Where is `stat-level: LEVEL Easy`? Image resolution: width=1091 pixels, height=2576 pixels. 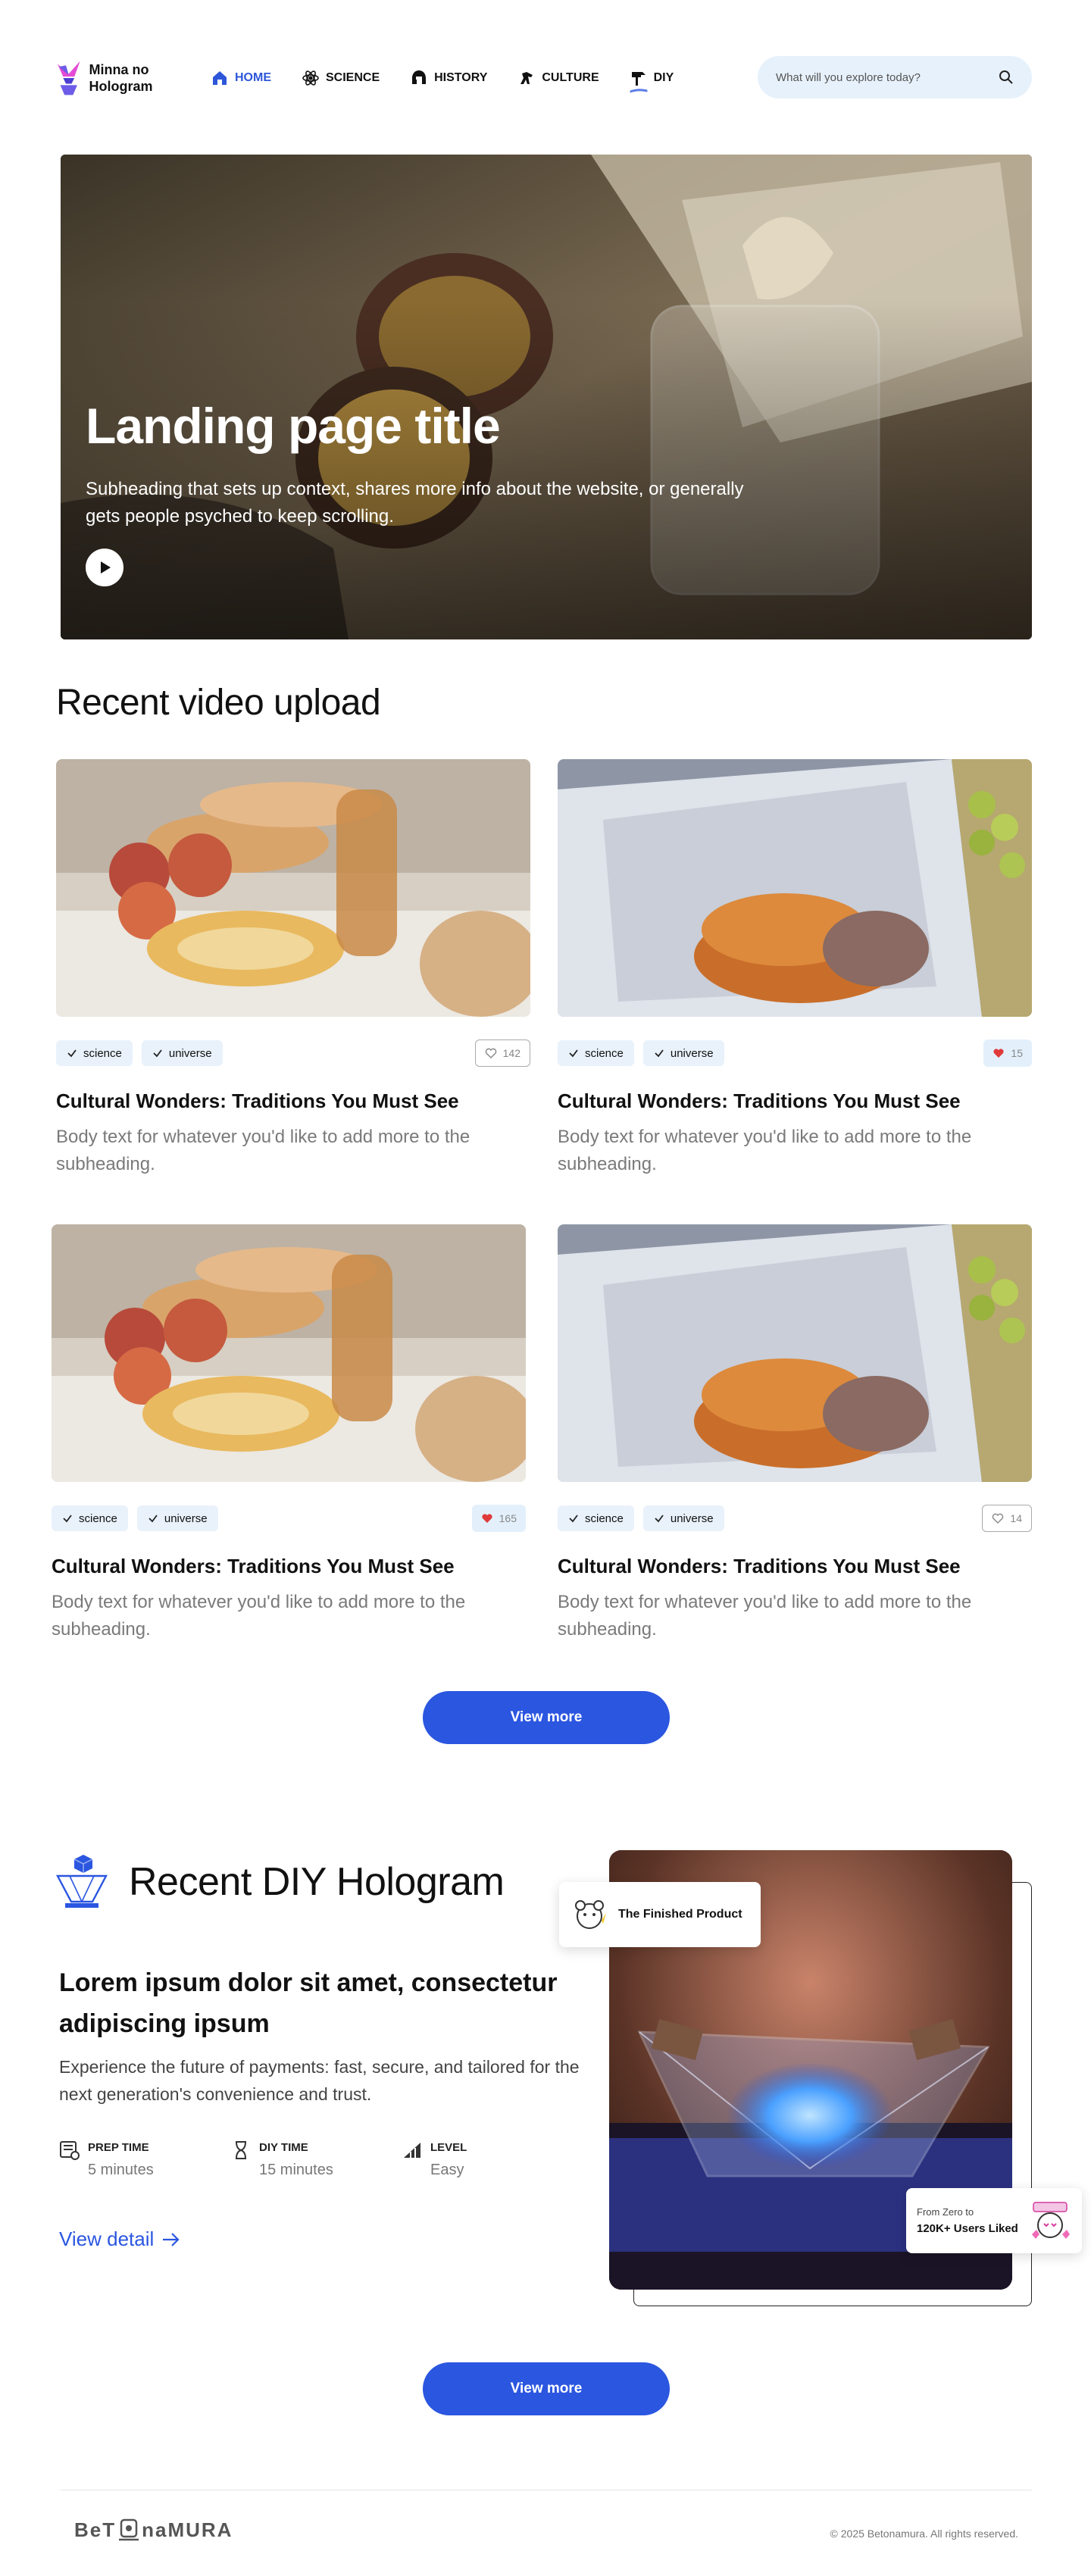
stat-level: LEVEL Easy is located at coordinates (488, 2160).